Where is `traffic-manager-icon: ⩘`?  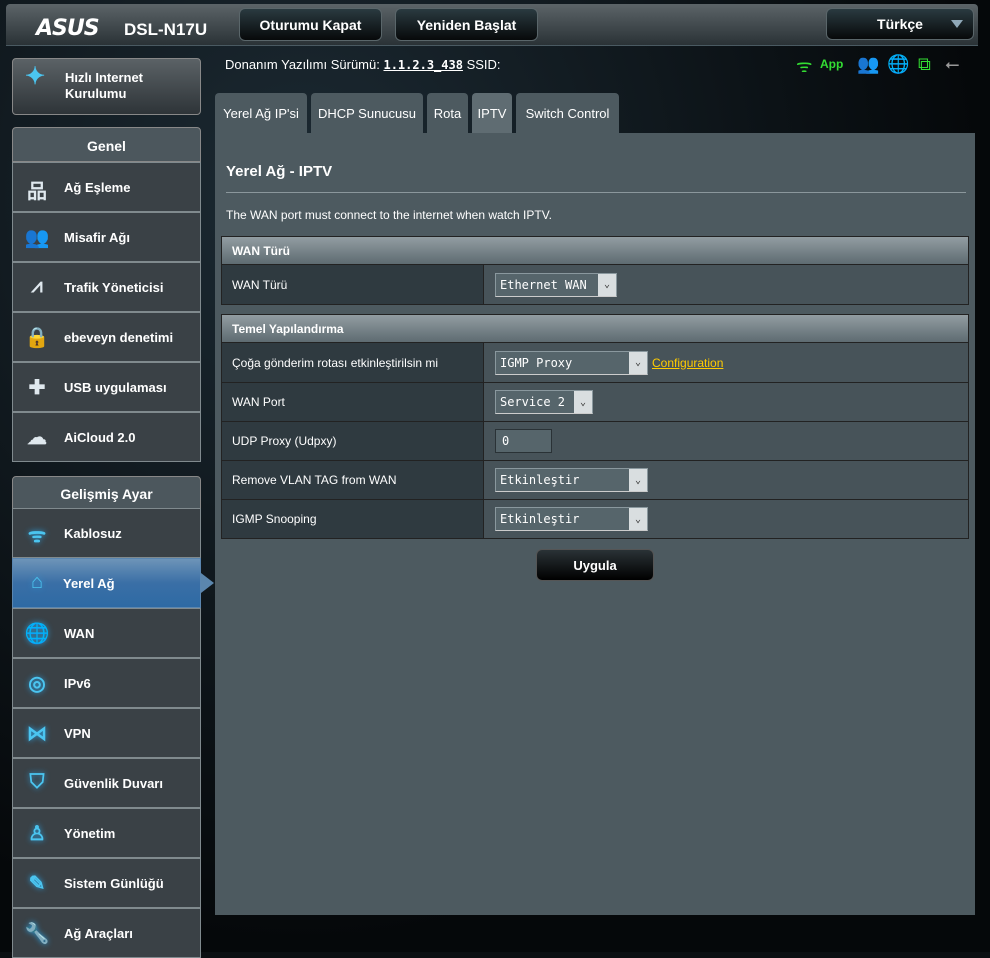
traffic-manager-icon: ⩘ is located at coordinates (37, 286).